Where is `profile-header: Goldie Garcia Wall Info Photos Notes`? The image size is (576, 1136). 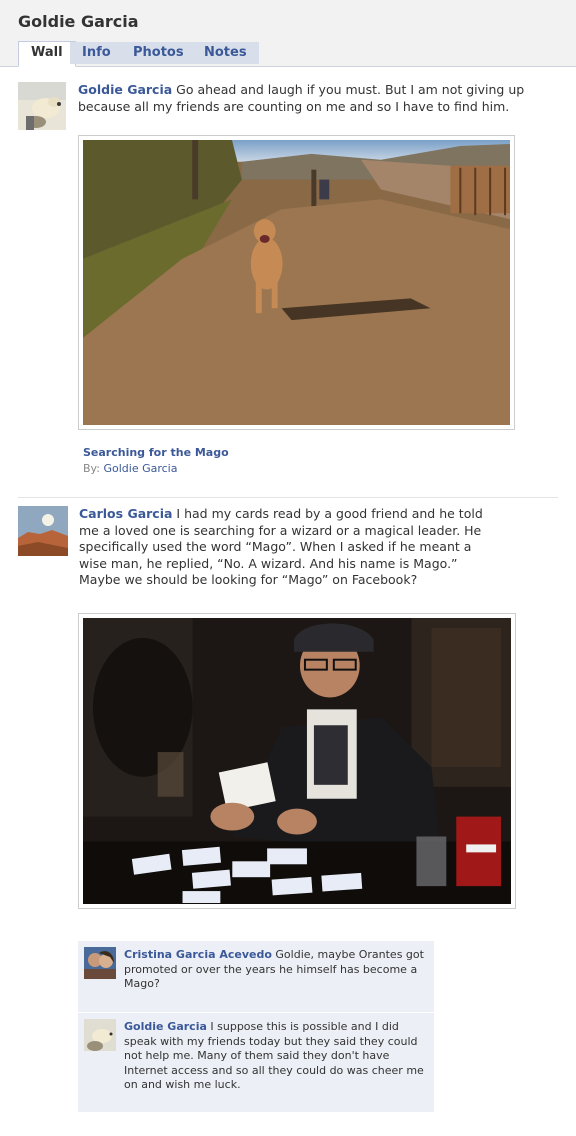
profile-header: Goldie Garcia Wall Info Photos Notes is located at coordinates (288, 33).